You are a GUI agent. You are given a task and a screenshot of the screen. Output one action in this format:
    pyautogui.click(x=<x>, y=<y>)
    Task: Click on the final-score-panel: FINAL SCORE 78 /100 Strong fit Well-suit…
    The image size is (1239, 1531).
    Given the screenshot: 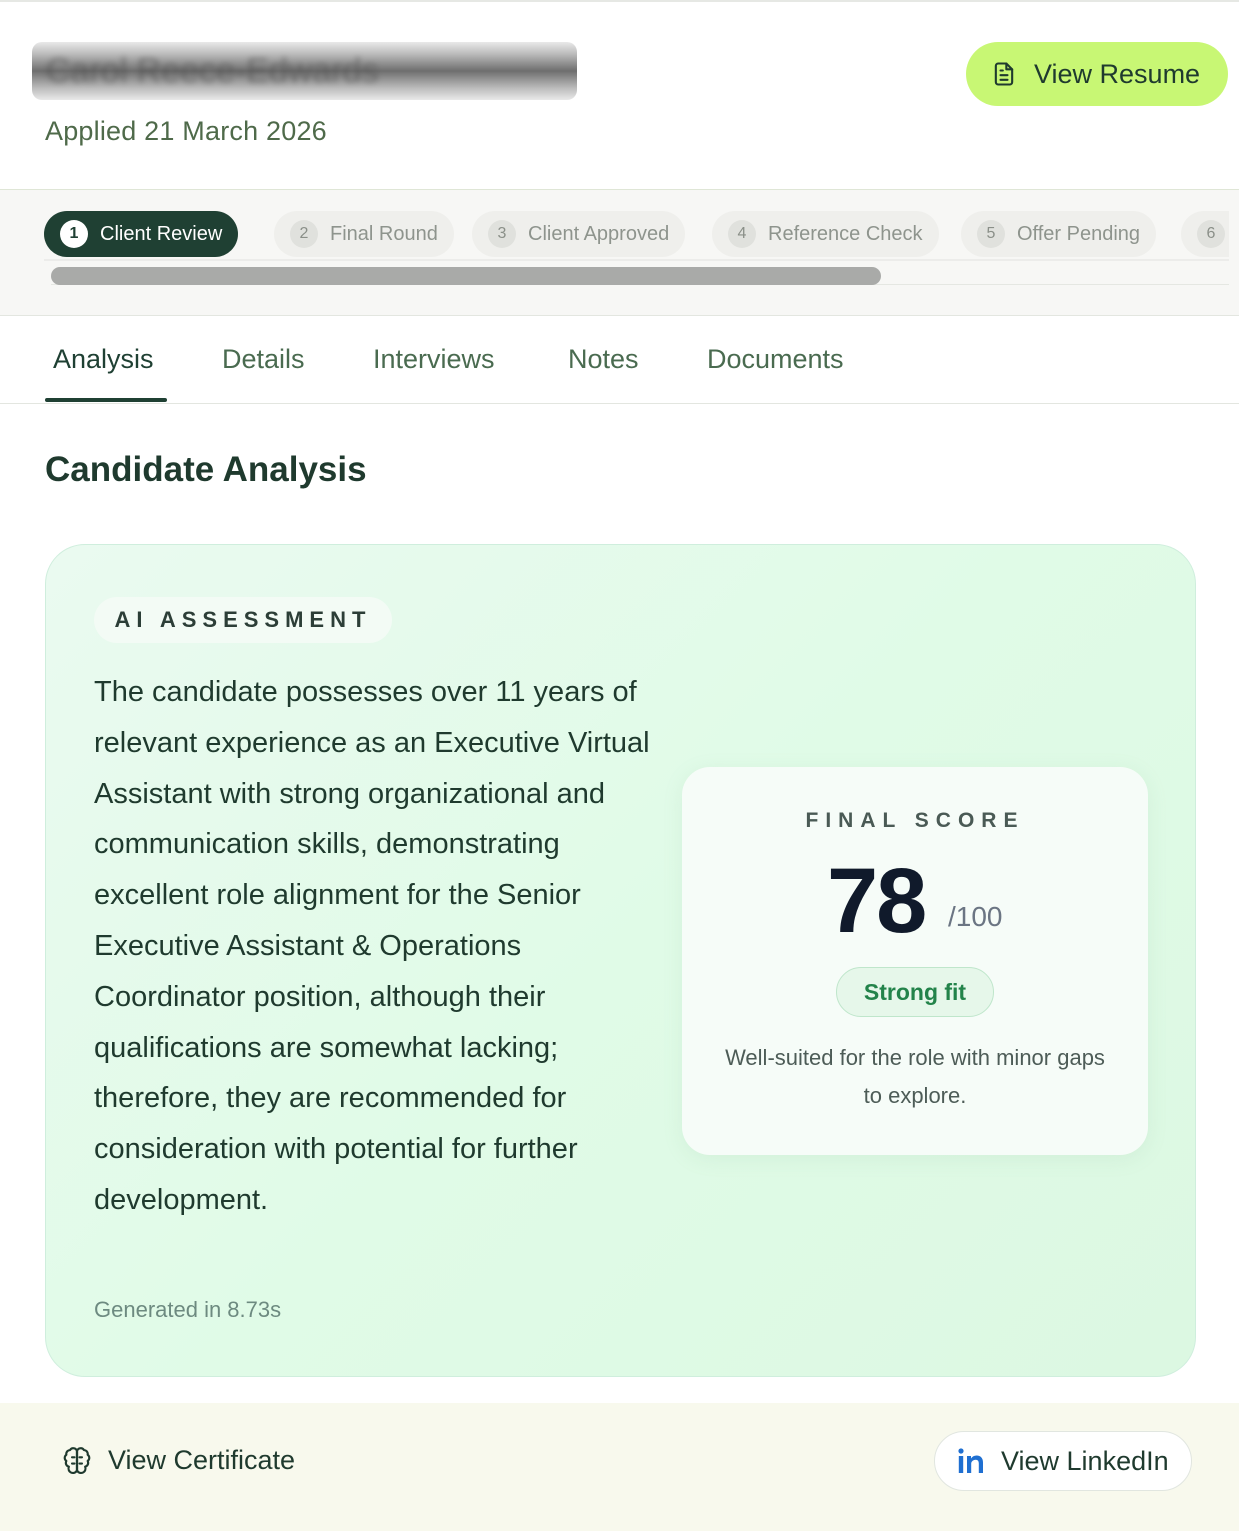 What is the action you would take?
    pyautogui.click(x=915, y=961)
    